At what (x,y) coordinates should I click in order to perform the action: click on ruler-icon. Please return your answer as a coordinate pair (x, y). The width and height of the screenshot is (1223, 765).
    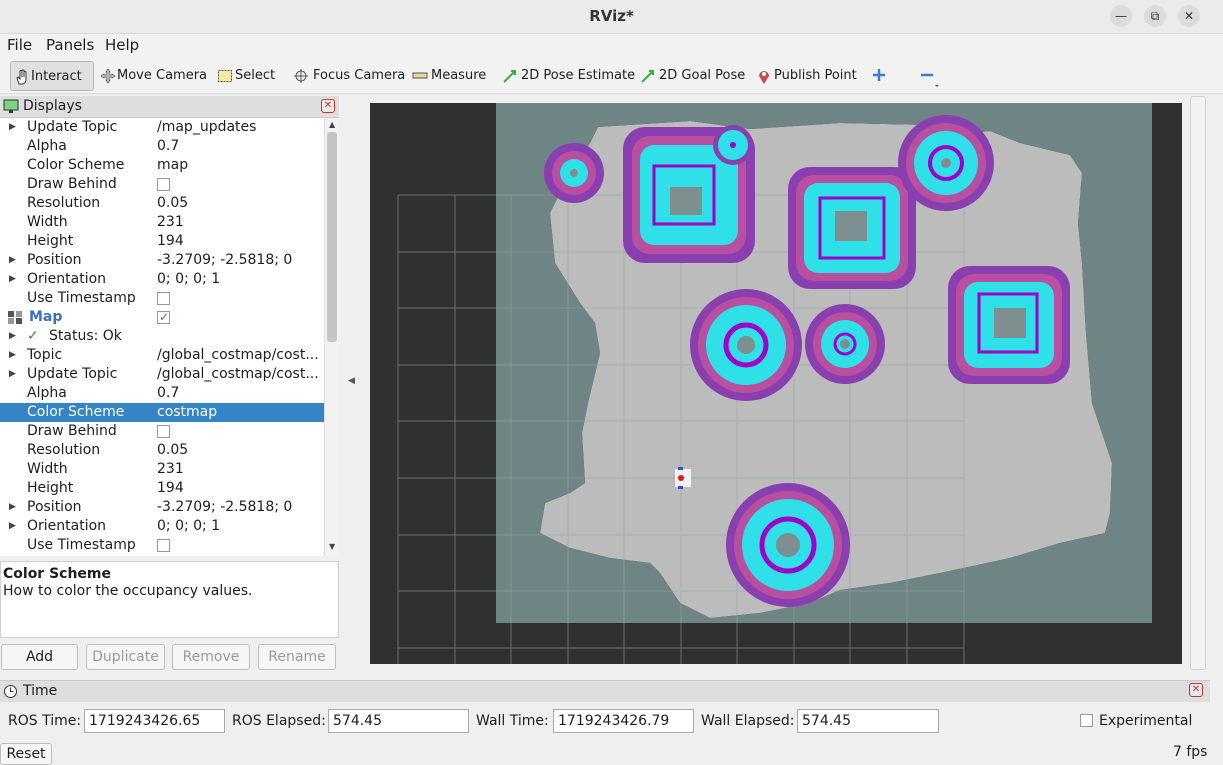
    Looking at the image, I should click on (420, 75).